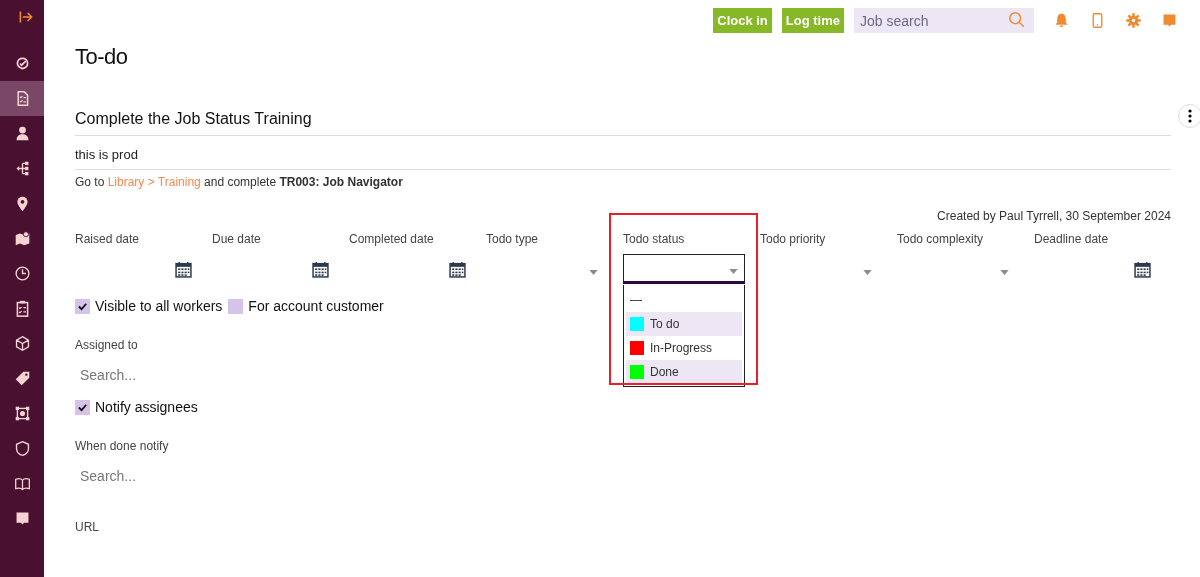  Describe the element at coordinates (106, 345) in the screenshot. I see `field-label: Assigned to` at that location.